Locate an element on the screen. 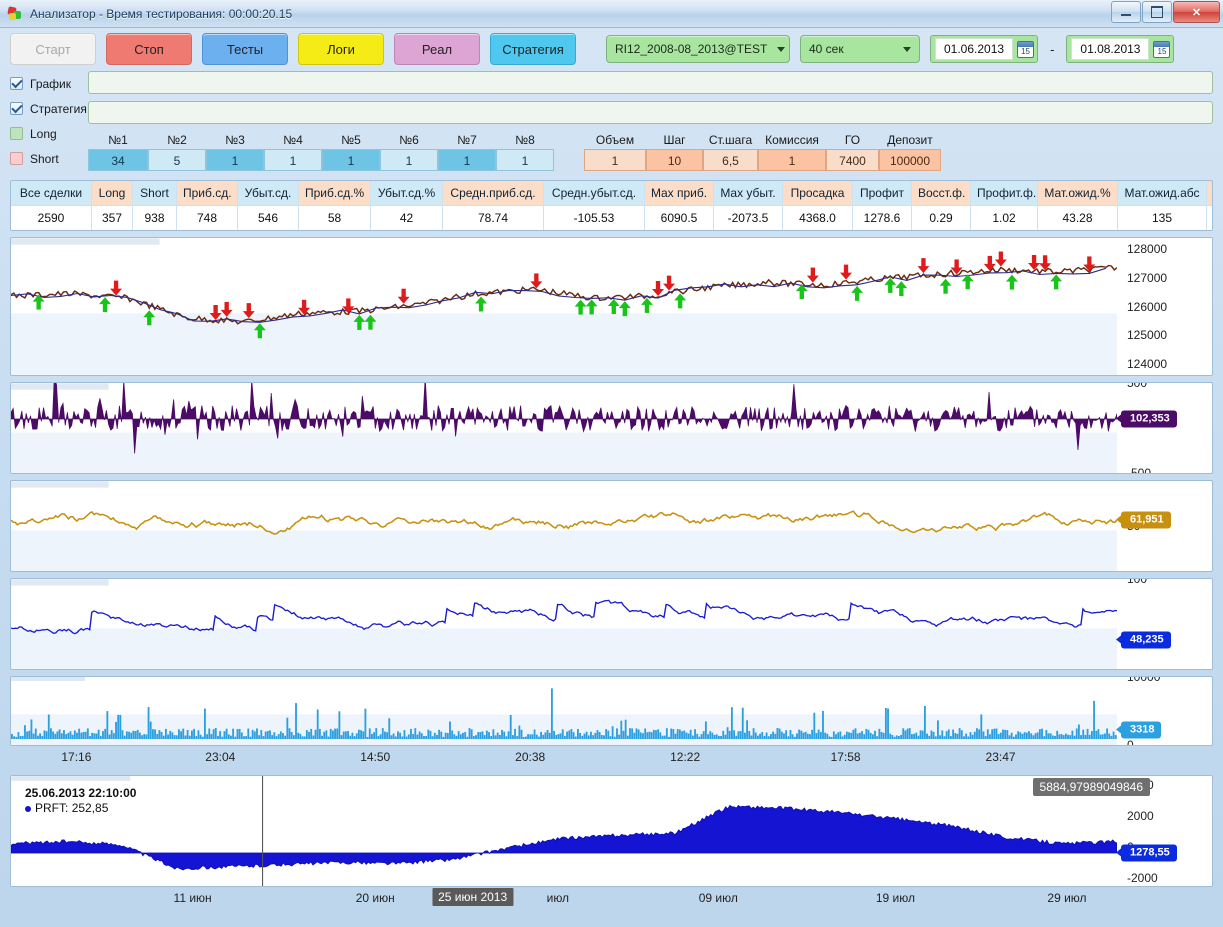 This screenshot has width=1223, height=927. stats-header: Профит is located at coordinates (882, 193).